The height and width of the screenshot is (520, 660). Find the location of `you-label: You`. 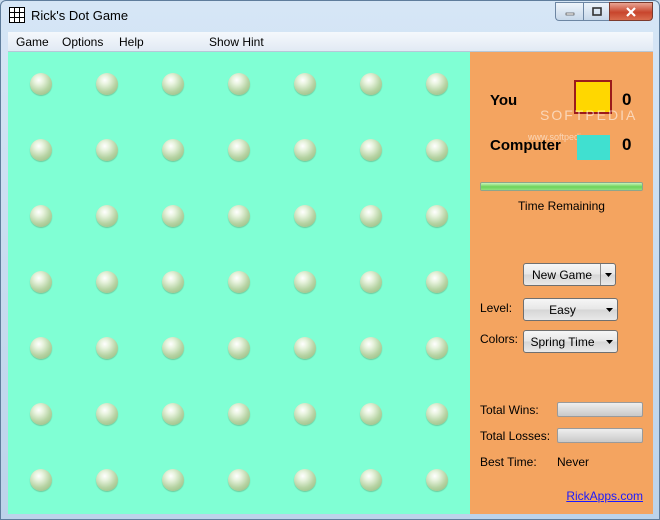

you-label: You is located at coordinates (504, 100).